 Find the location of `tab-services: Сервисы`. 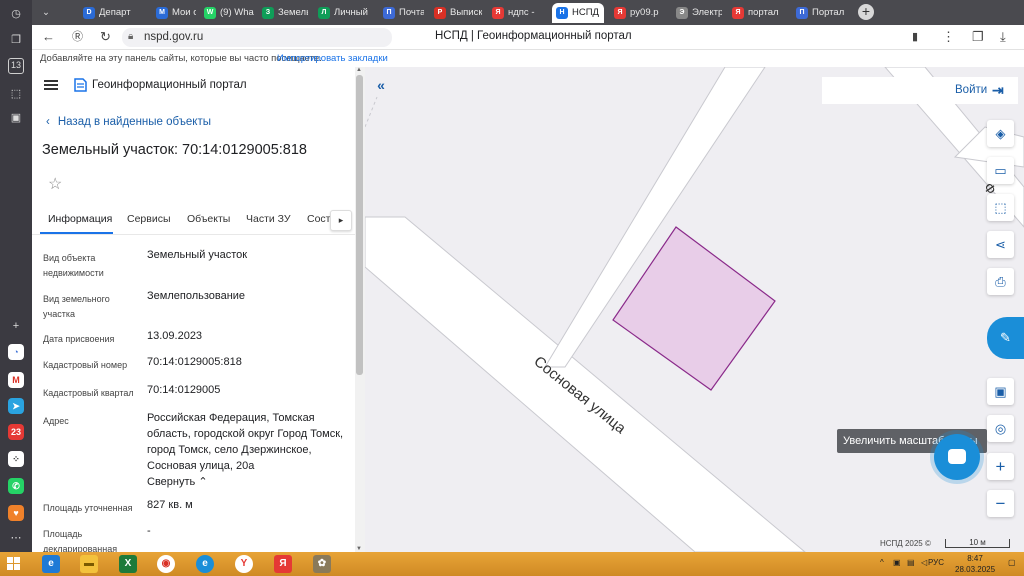

tab-services: Сервисы is located at coordinates (149, 219).